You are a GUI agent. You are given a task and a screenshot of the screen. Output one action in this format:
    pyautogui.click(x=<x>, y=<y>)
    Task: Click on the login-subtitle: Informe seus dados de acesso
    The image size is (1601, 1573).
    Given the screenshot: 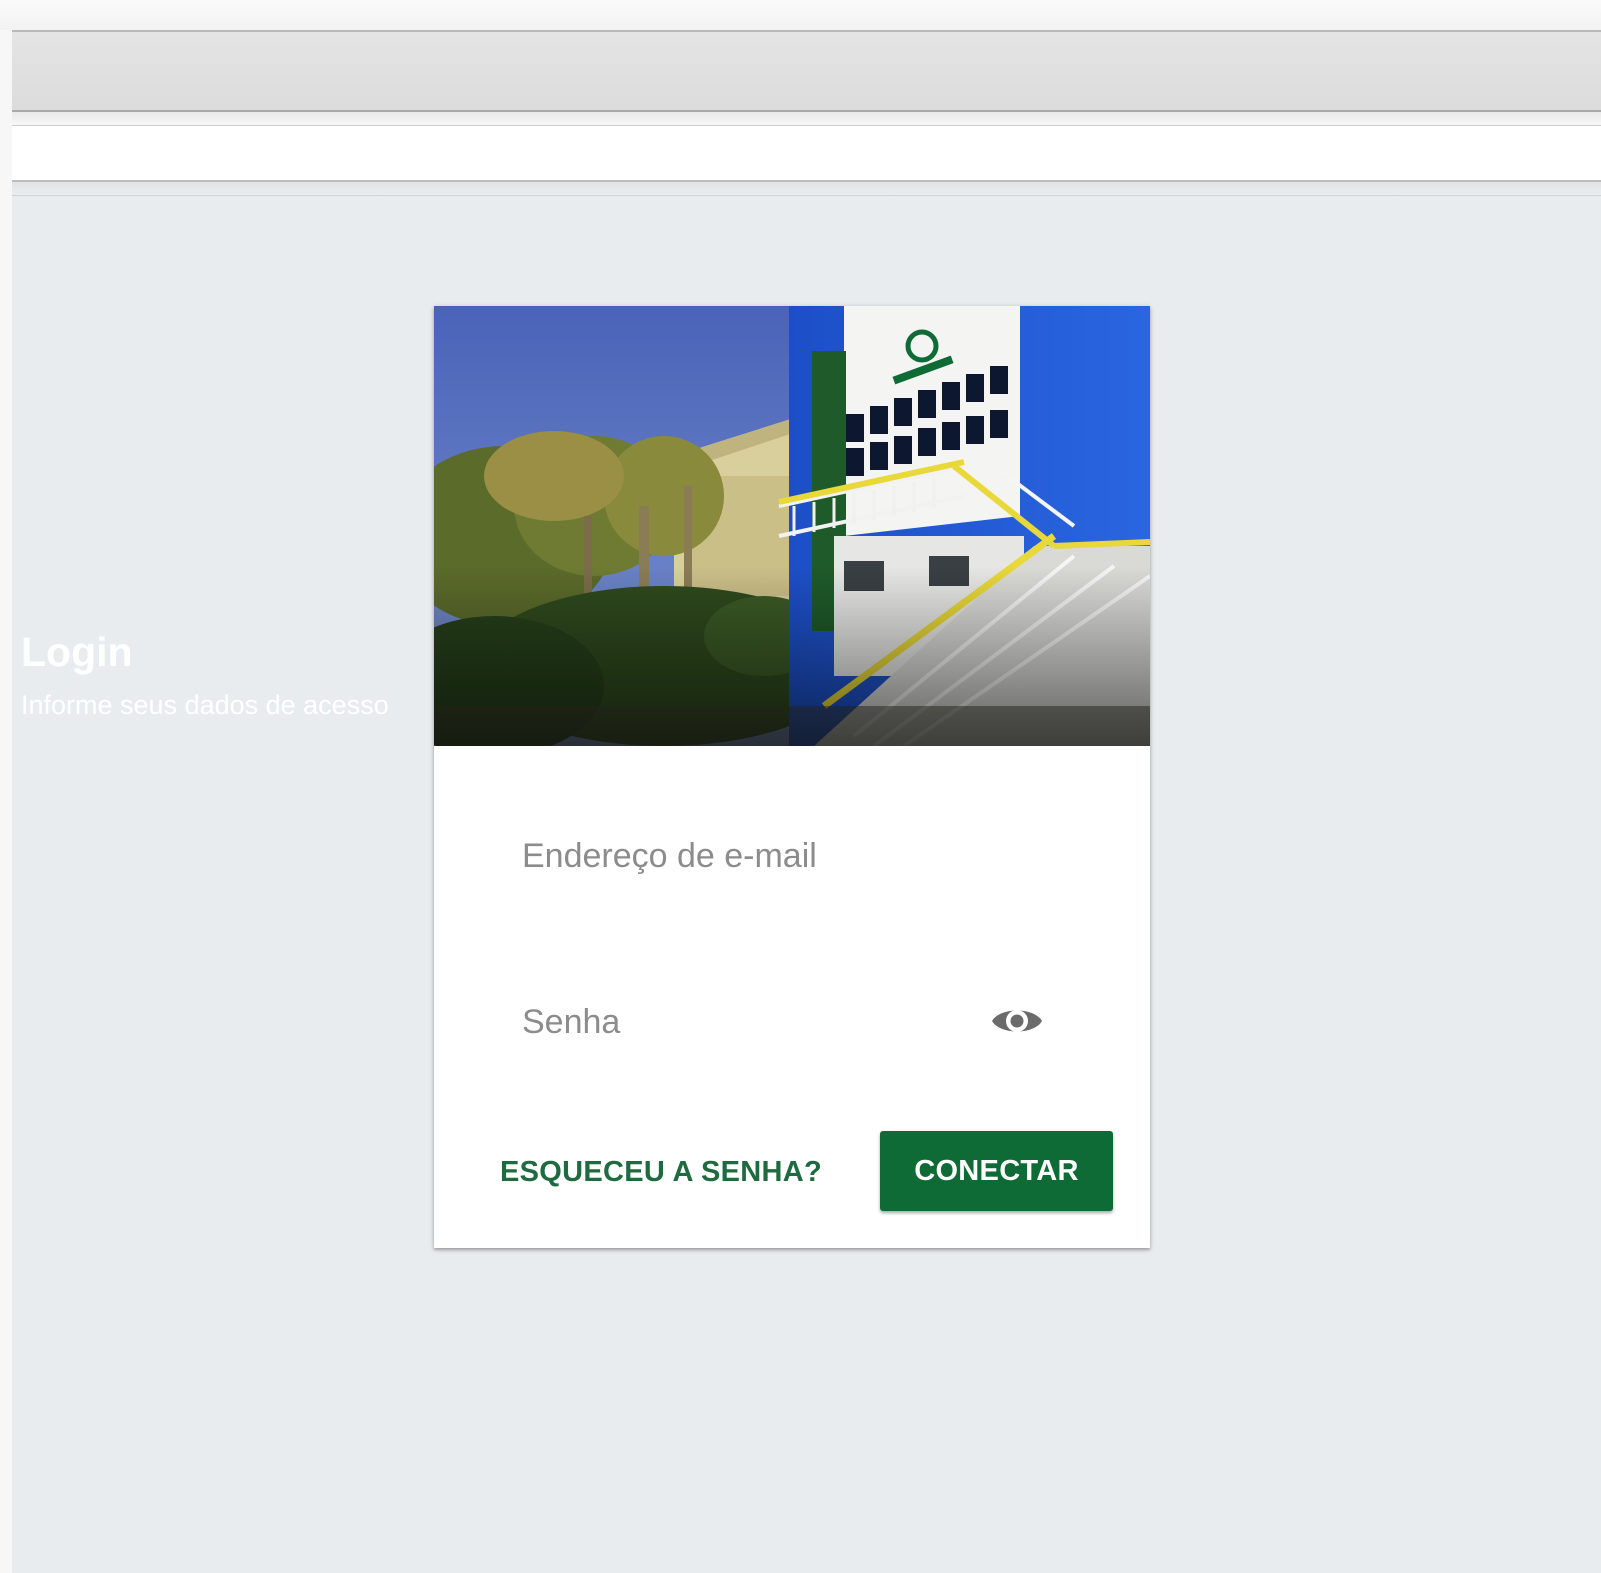 What is the action you would take?
    pyautogui.click(x=205, y=705)
    